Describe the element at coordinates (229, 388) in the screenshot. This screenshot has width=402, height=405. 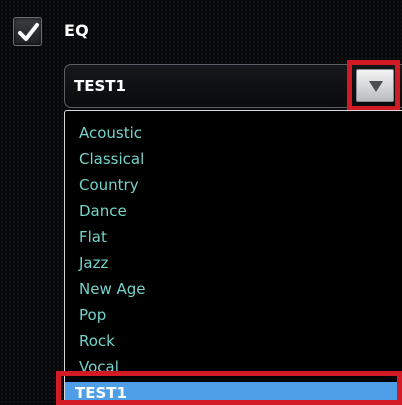
I see `selected-item-highlight` at that location.